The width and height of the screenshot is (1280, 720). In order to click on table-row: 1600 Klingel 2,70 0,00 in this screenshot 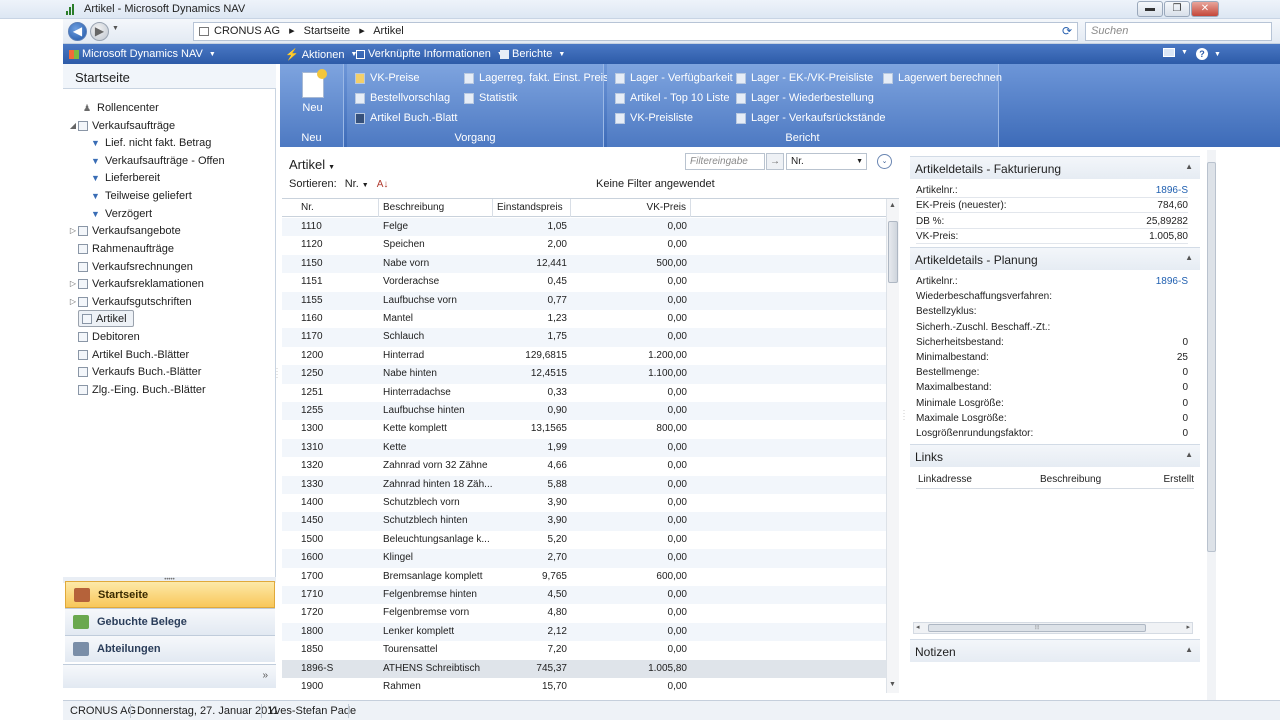, I will do `click(584, 558)`.